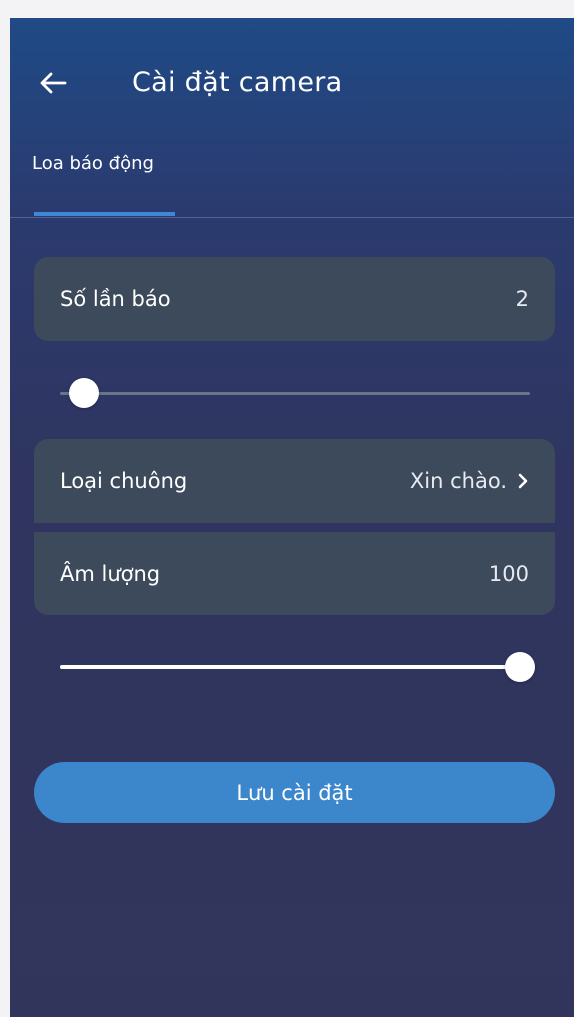 The width and height of the screenshot is (574, 1017). I want to click on save-settings-button: Lưu cài đặt, so click(294, 792).